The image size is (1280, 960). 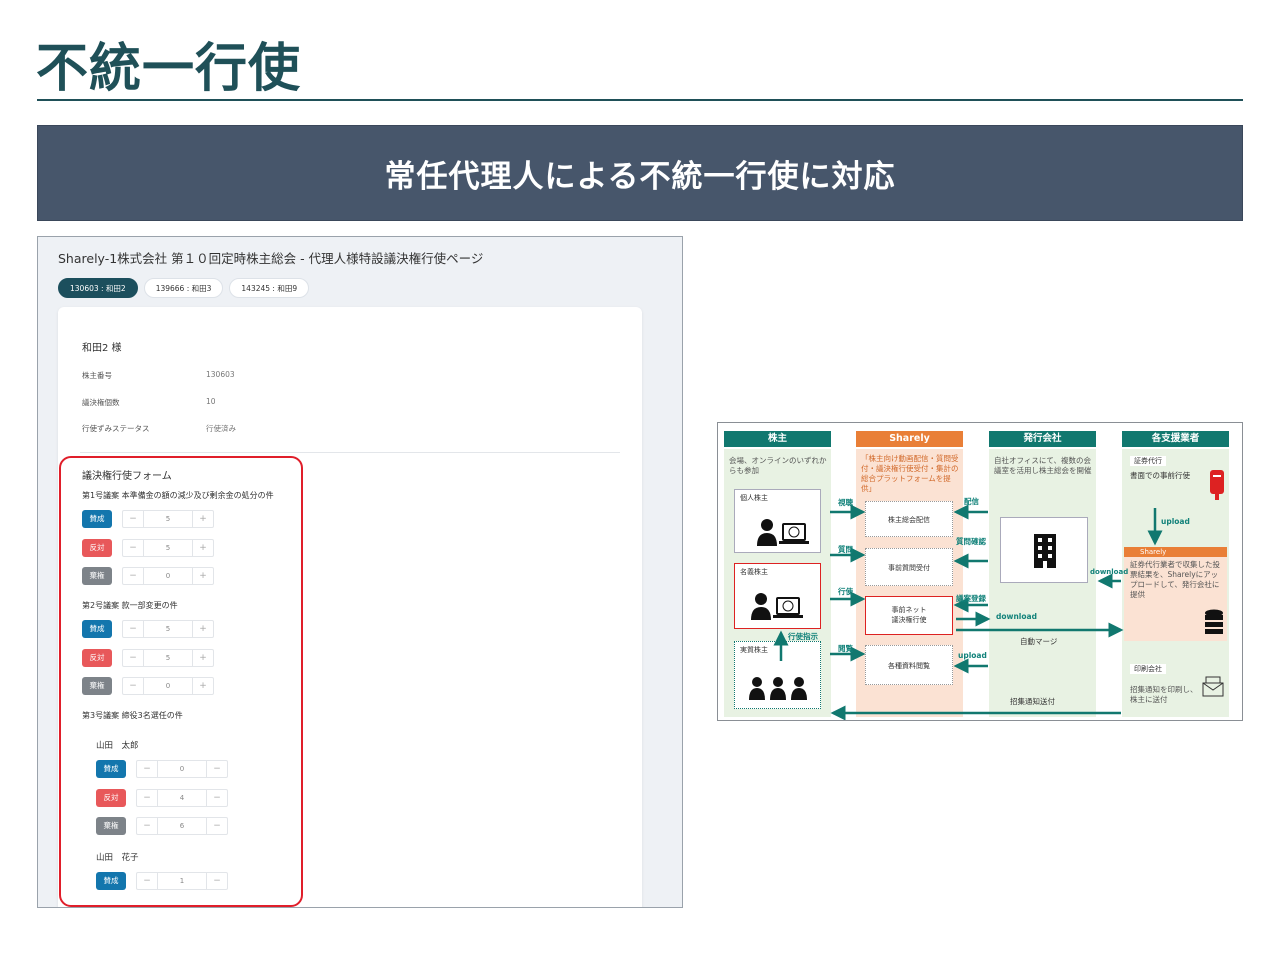 I want to click on info-value-status: 行使済み, so click(x=221, y=428).